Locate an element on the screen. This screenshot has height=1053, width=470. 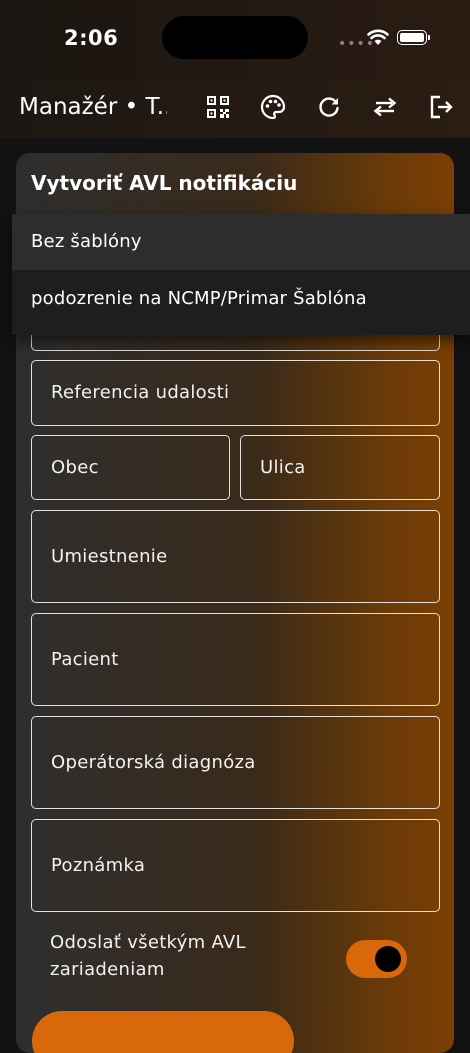
status-bar: 2:06 •••• is located at coordinates (235, 40).